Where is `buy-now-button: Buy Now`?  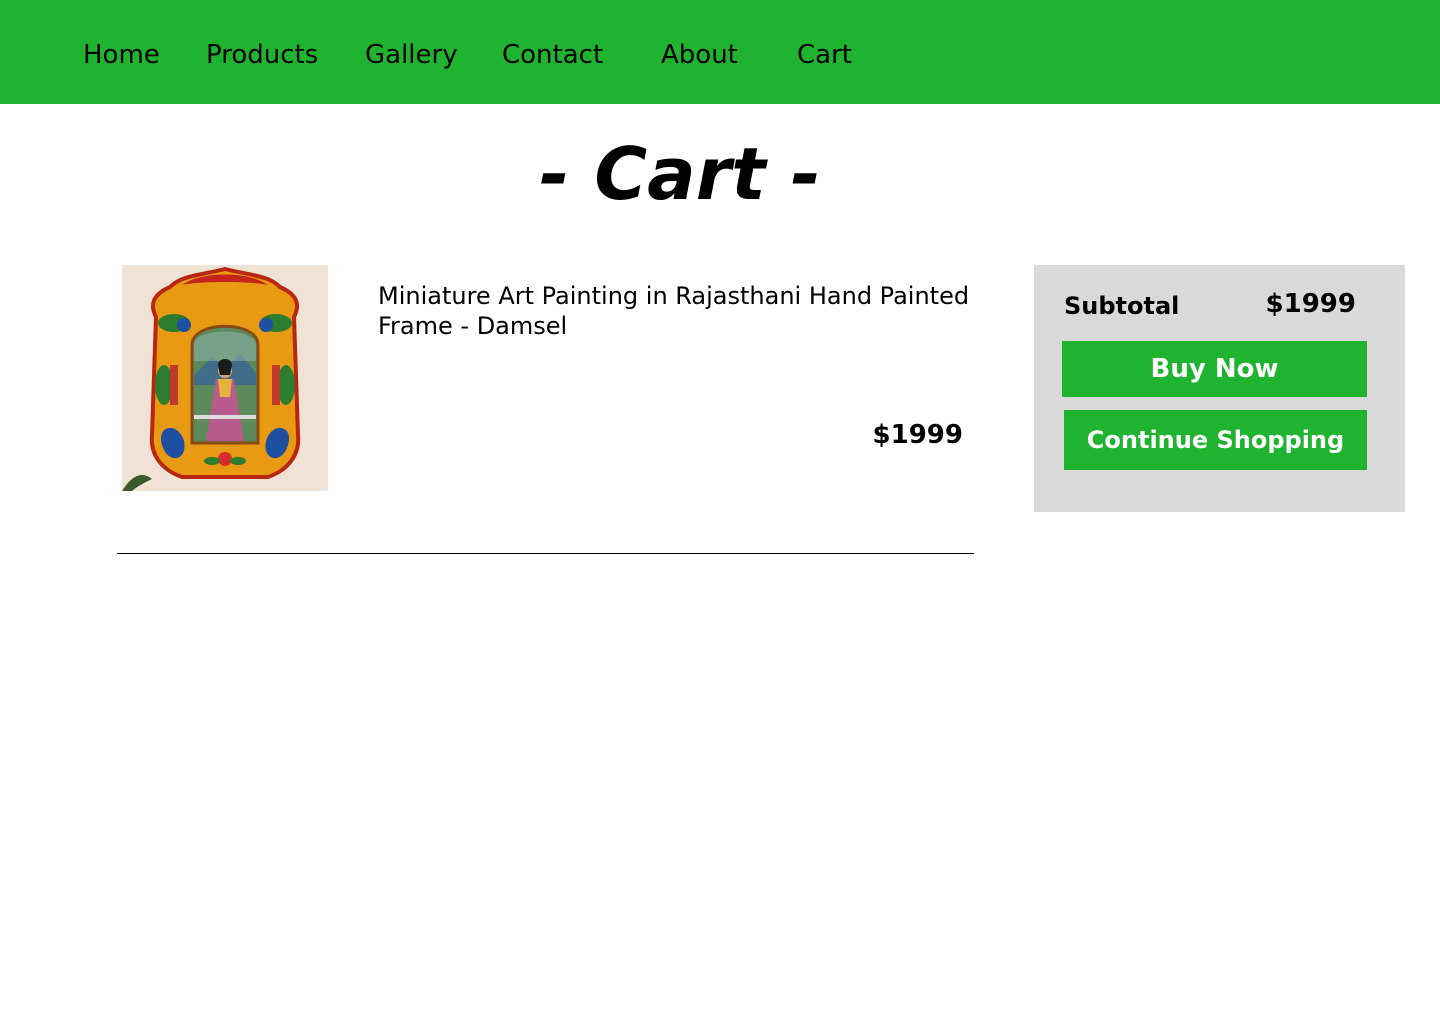
buy-now-button: Buy Now is located at coordinates (1214, 369).